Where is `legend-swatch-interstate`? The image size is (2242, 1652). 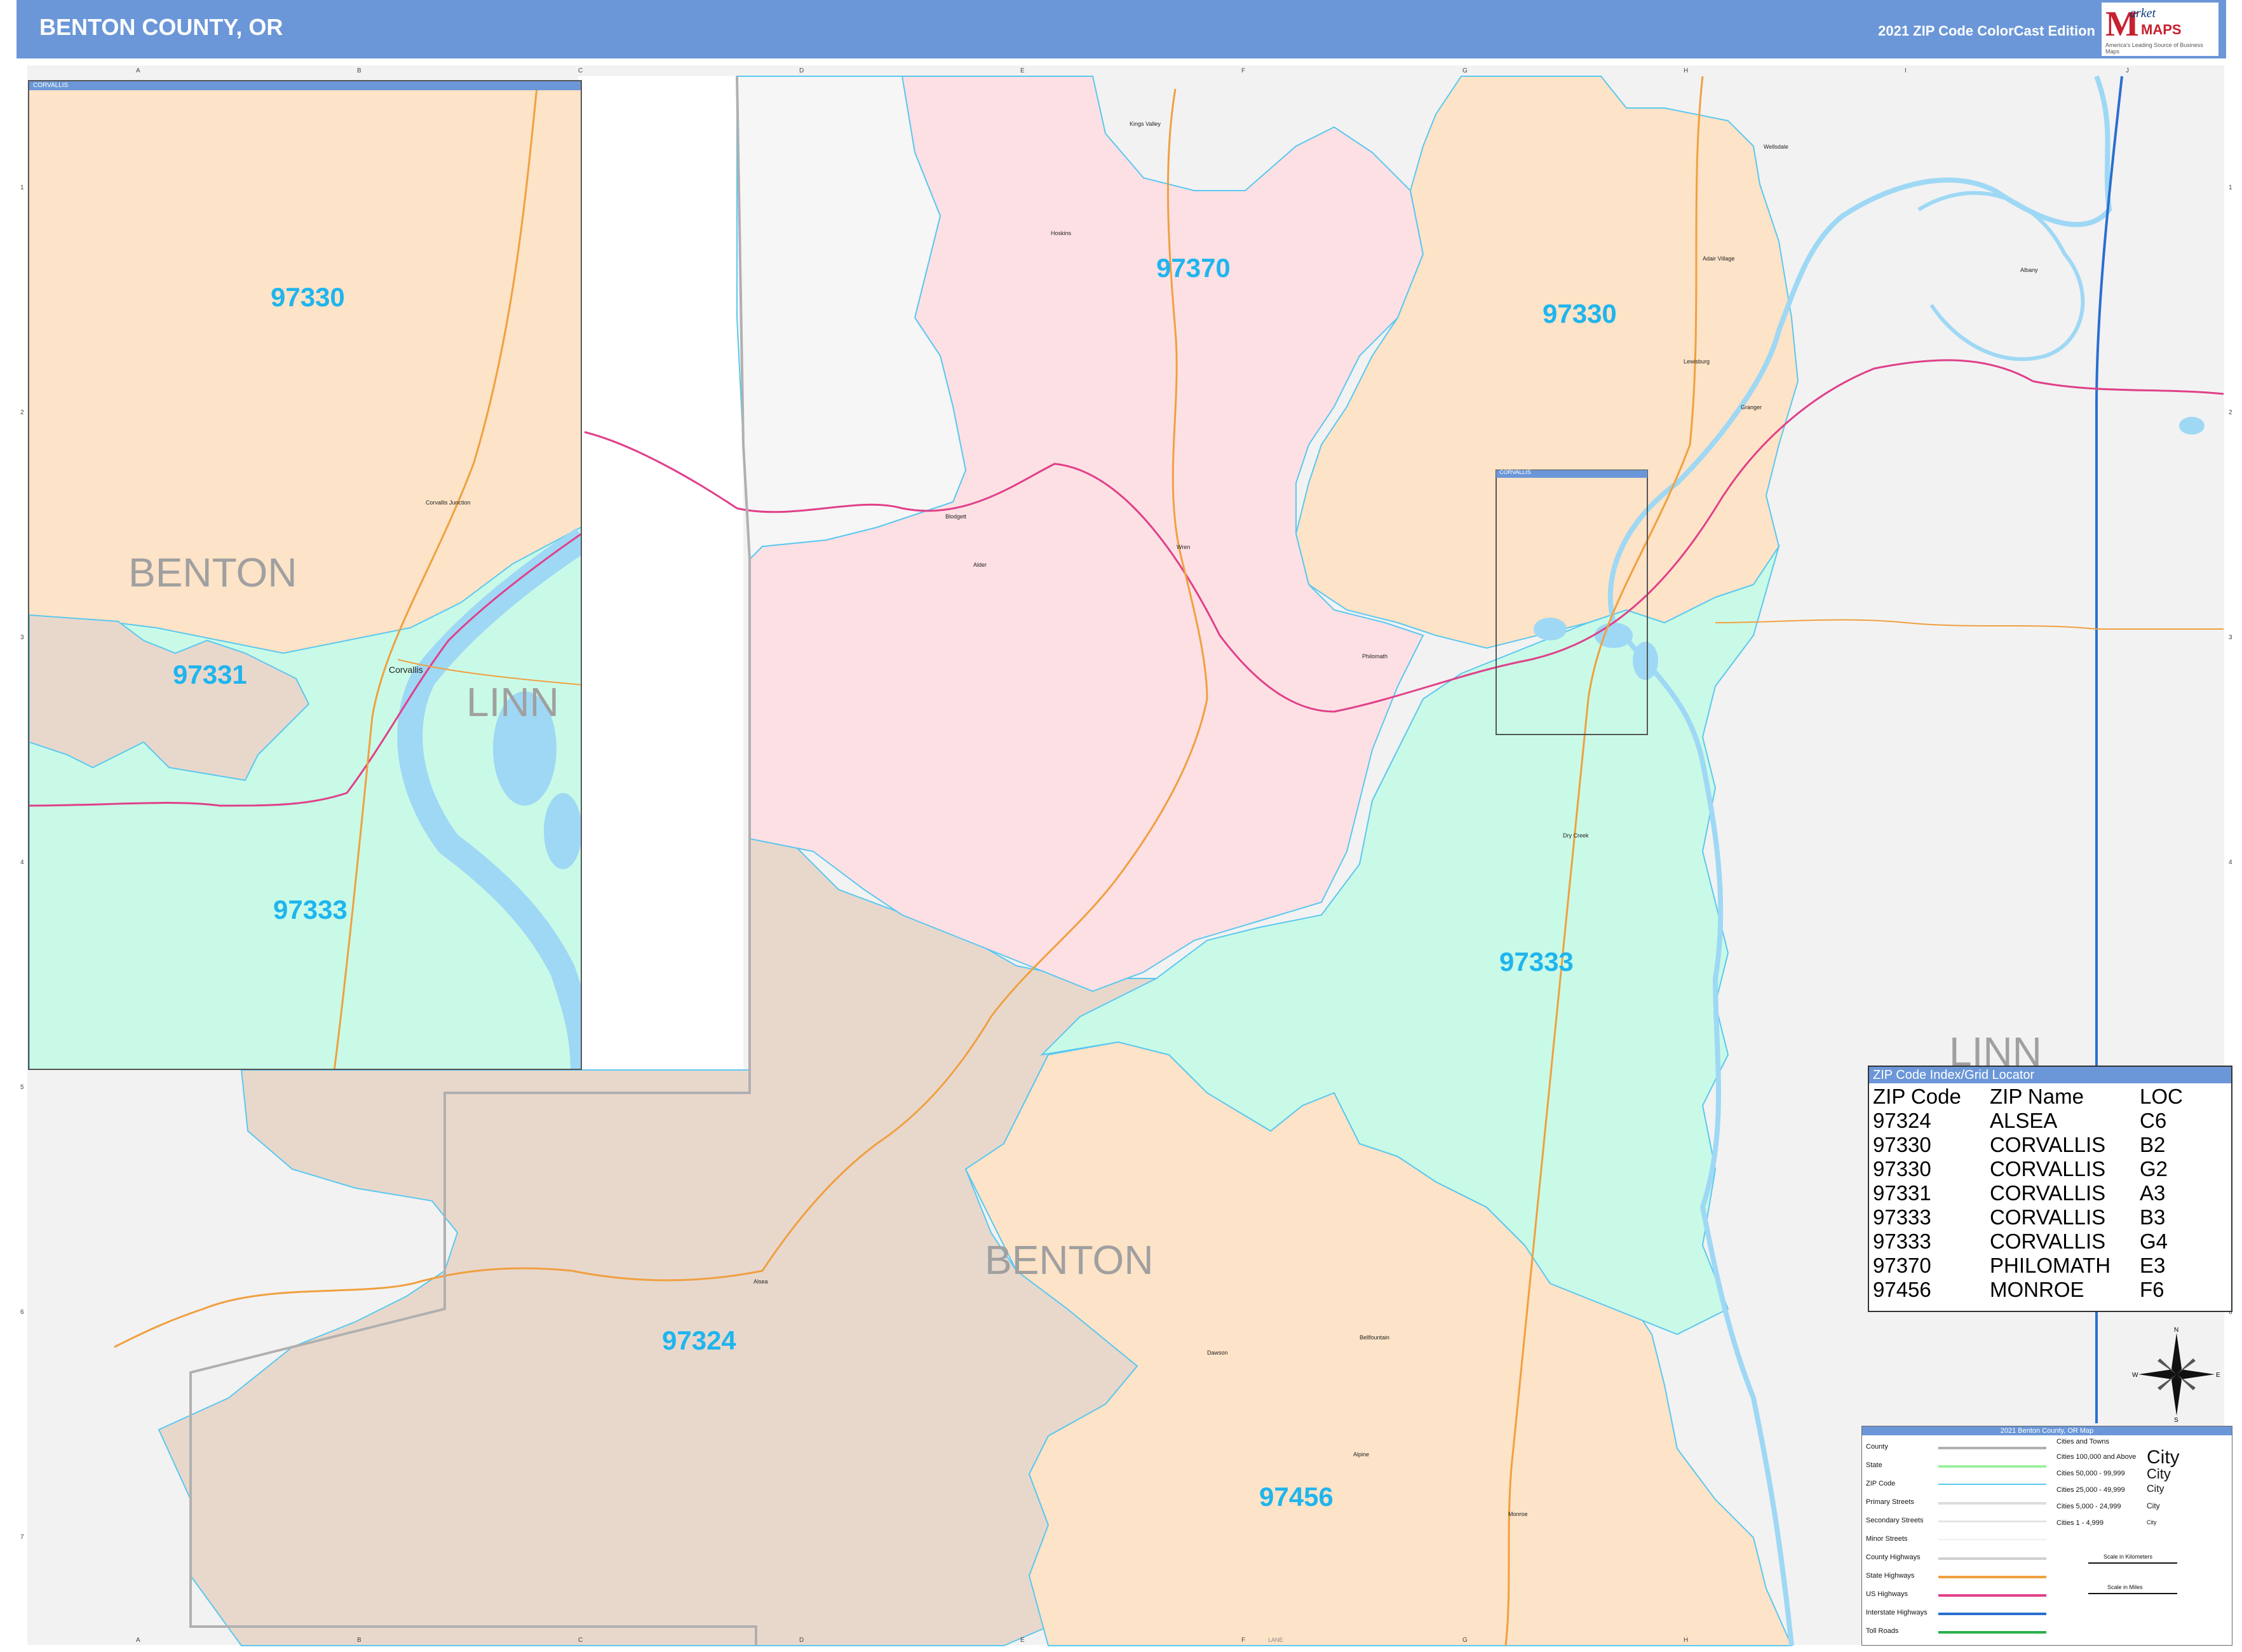
legend-swatch-interstate is located at coordinates (1992, 1614).